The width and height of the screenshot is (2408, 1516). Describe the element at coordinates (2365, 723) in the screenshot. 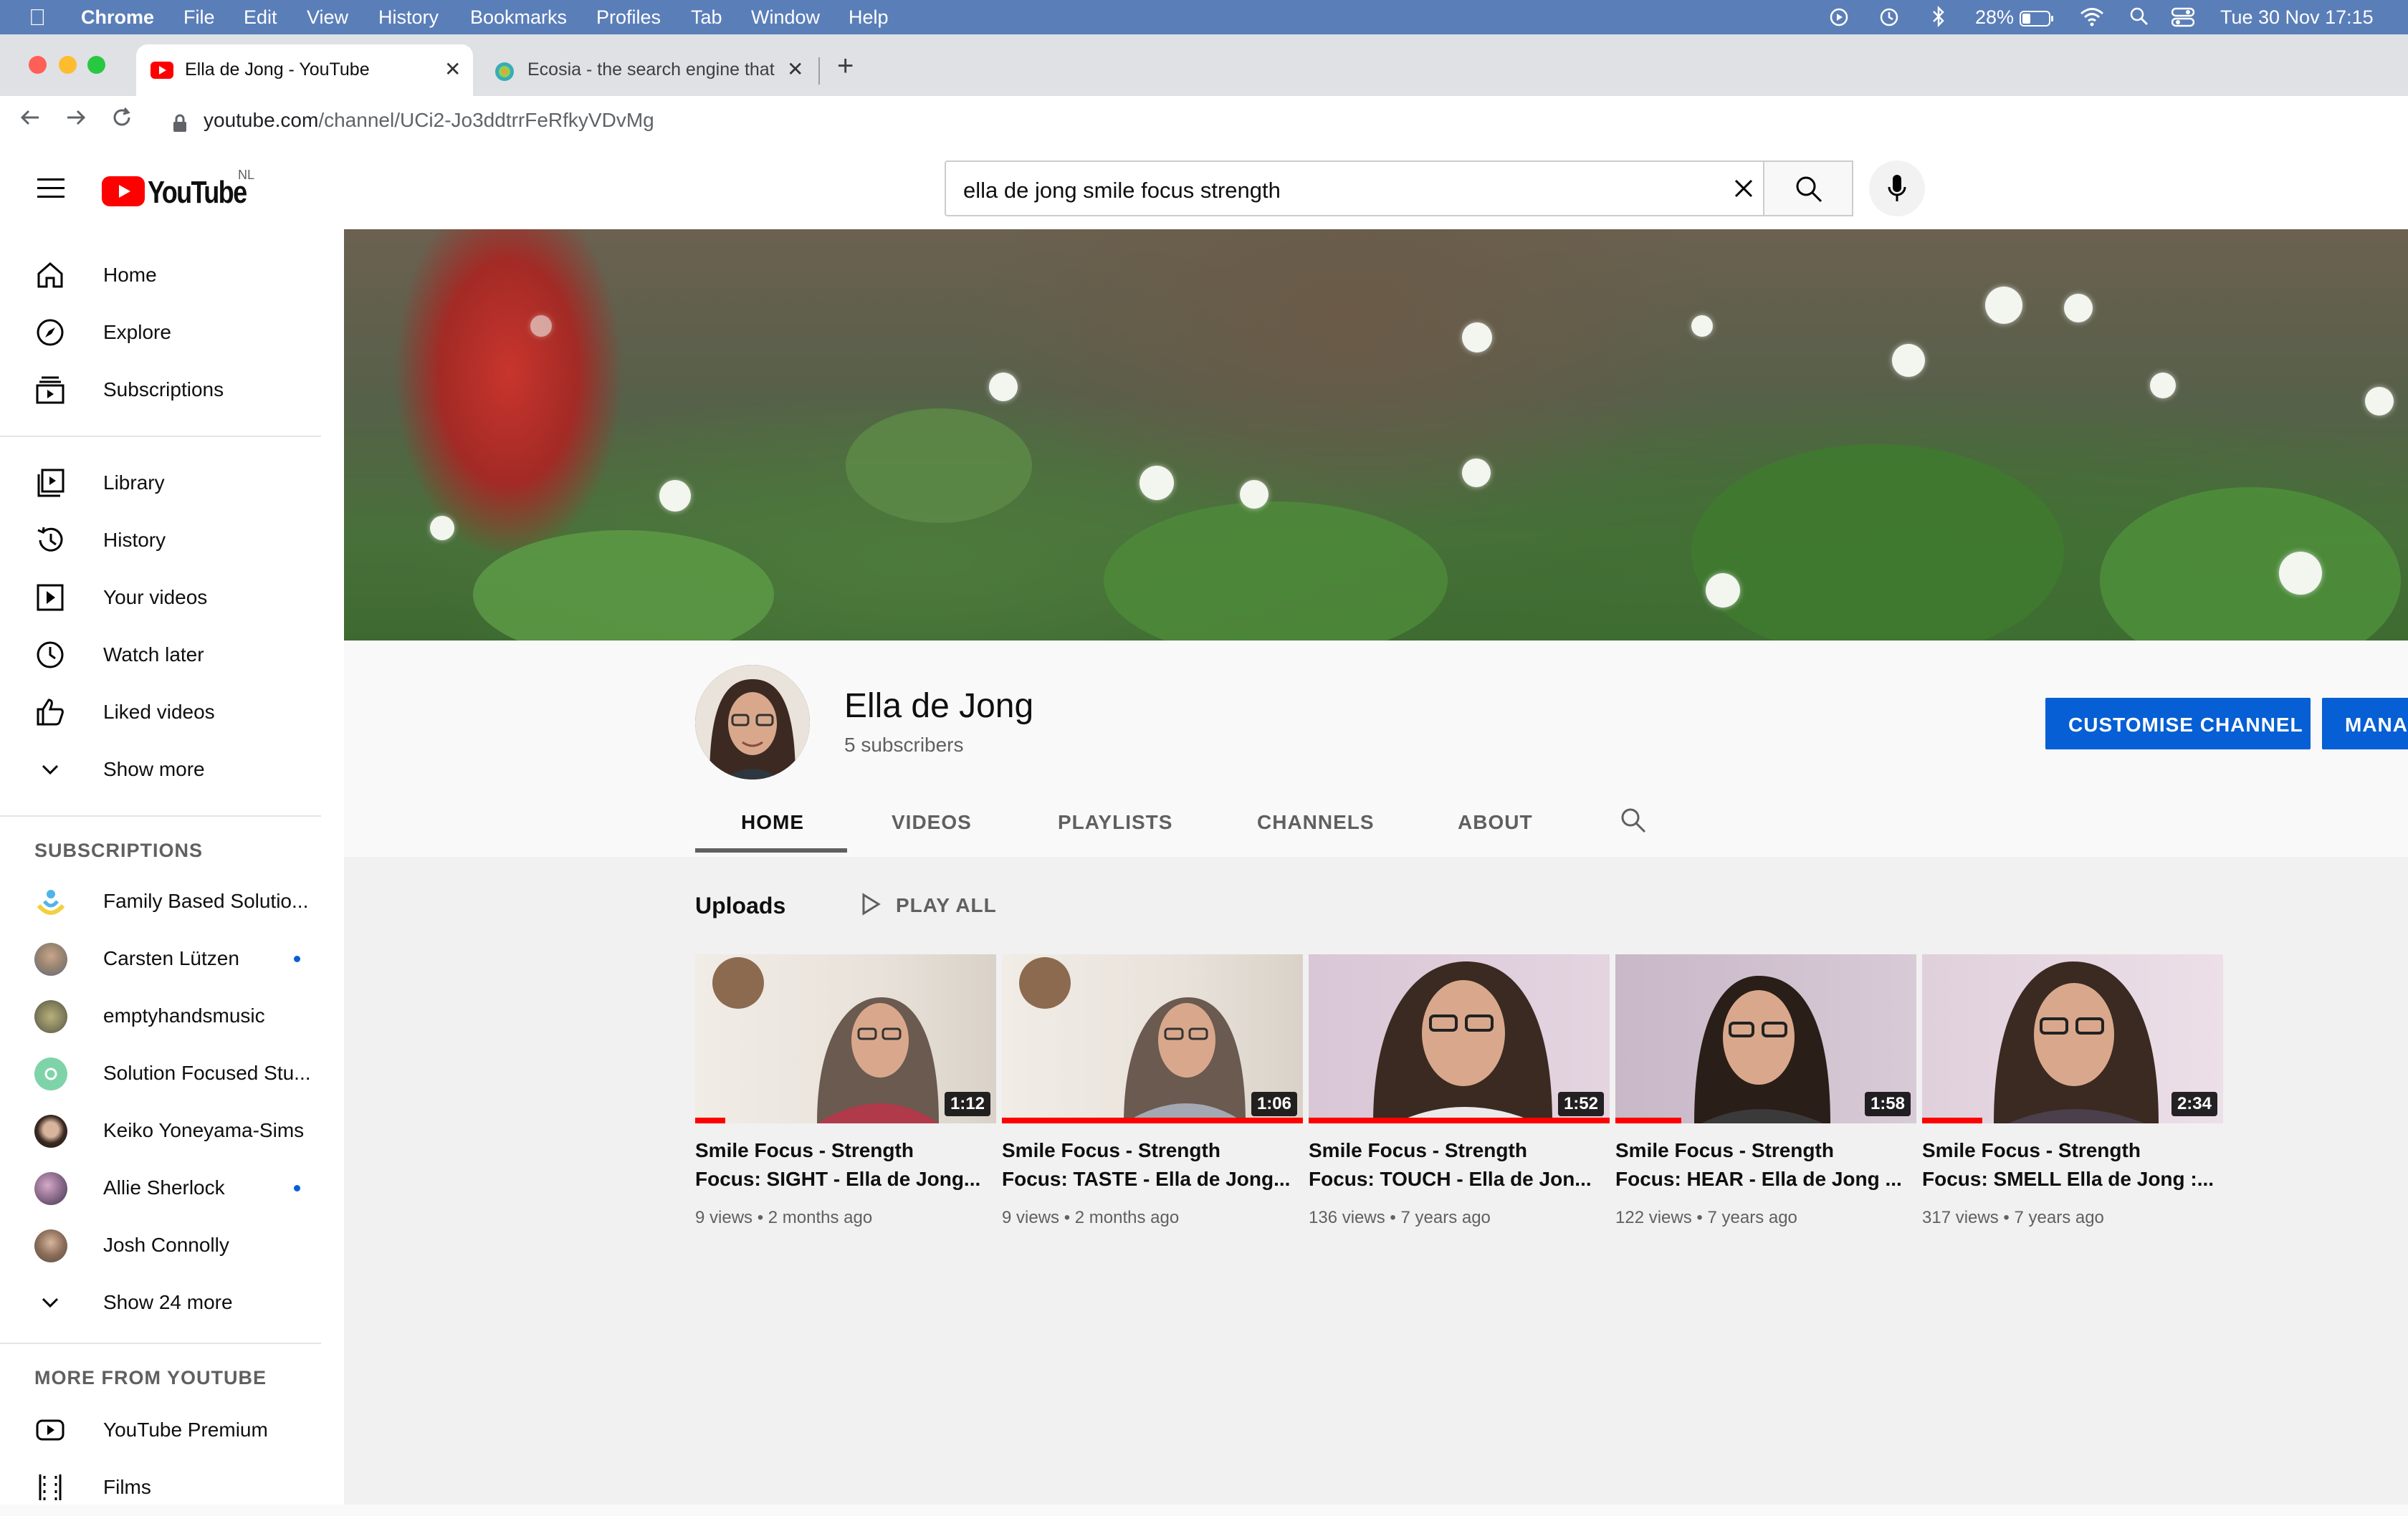

I see `manage-videos-button: MANA` at that location.